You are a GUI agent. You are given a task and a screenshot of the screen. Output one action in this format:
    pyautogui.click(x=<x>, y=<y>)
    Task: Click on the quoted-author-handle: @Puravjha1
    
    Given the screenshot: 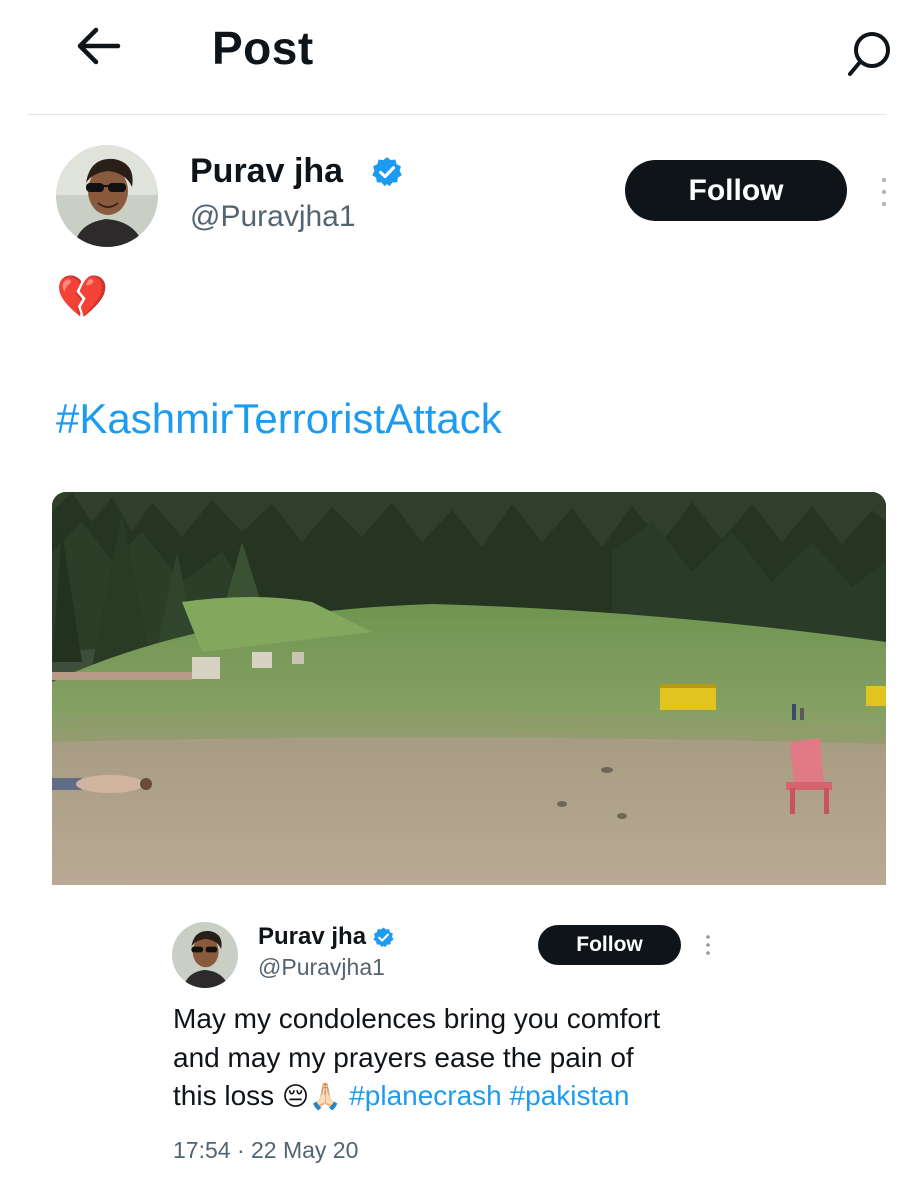 What is the action you would take?
    pyautogui.click(x=321, y=967)
    